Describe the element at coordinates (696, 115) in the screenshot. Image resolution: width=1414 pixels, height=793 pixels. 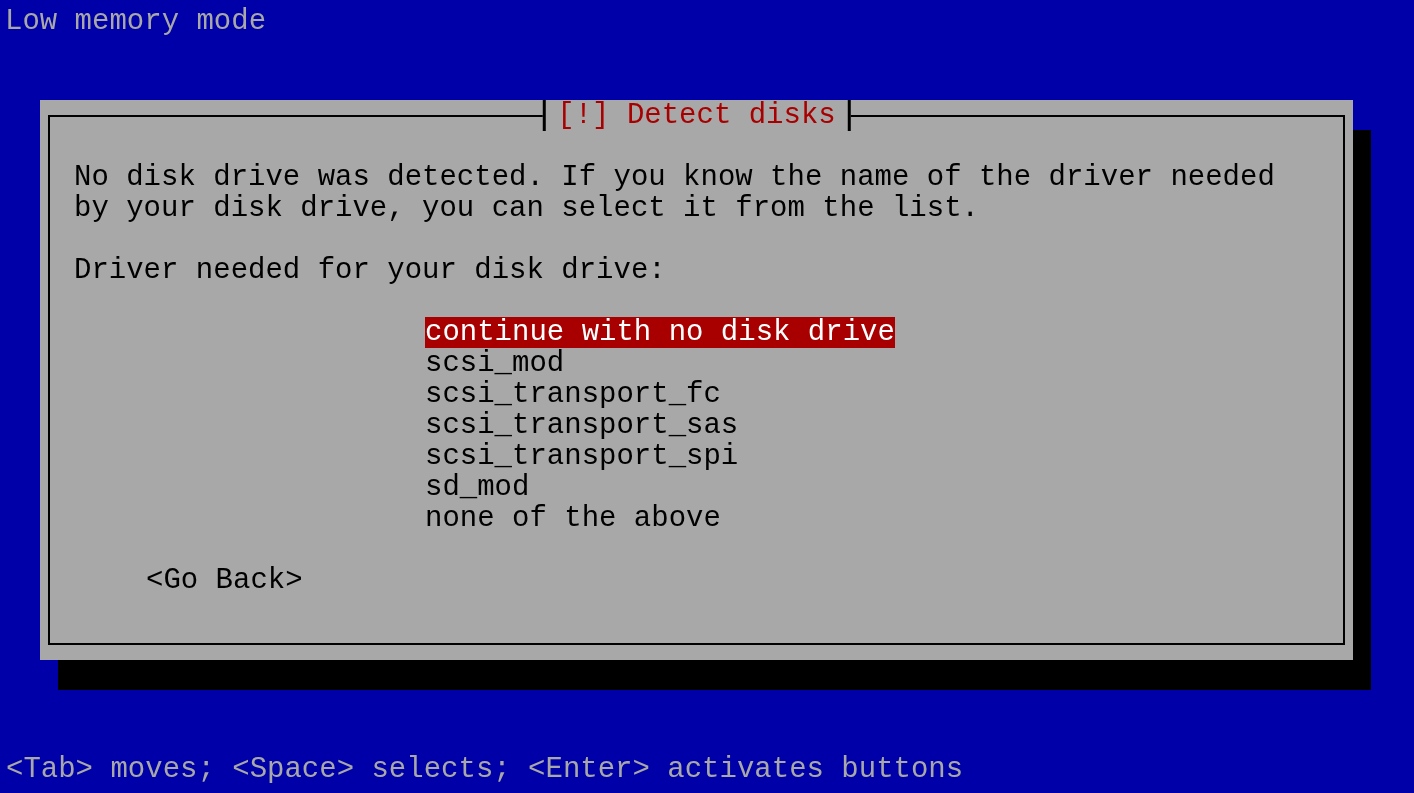
I see `dialog-title: [!] Detect disks` at that location.